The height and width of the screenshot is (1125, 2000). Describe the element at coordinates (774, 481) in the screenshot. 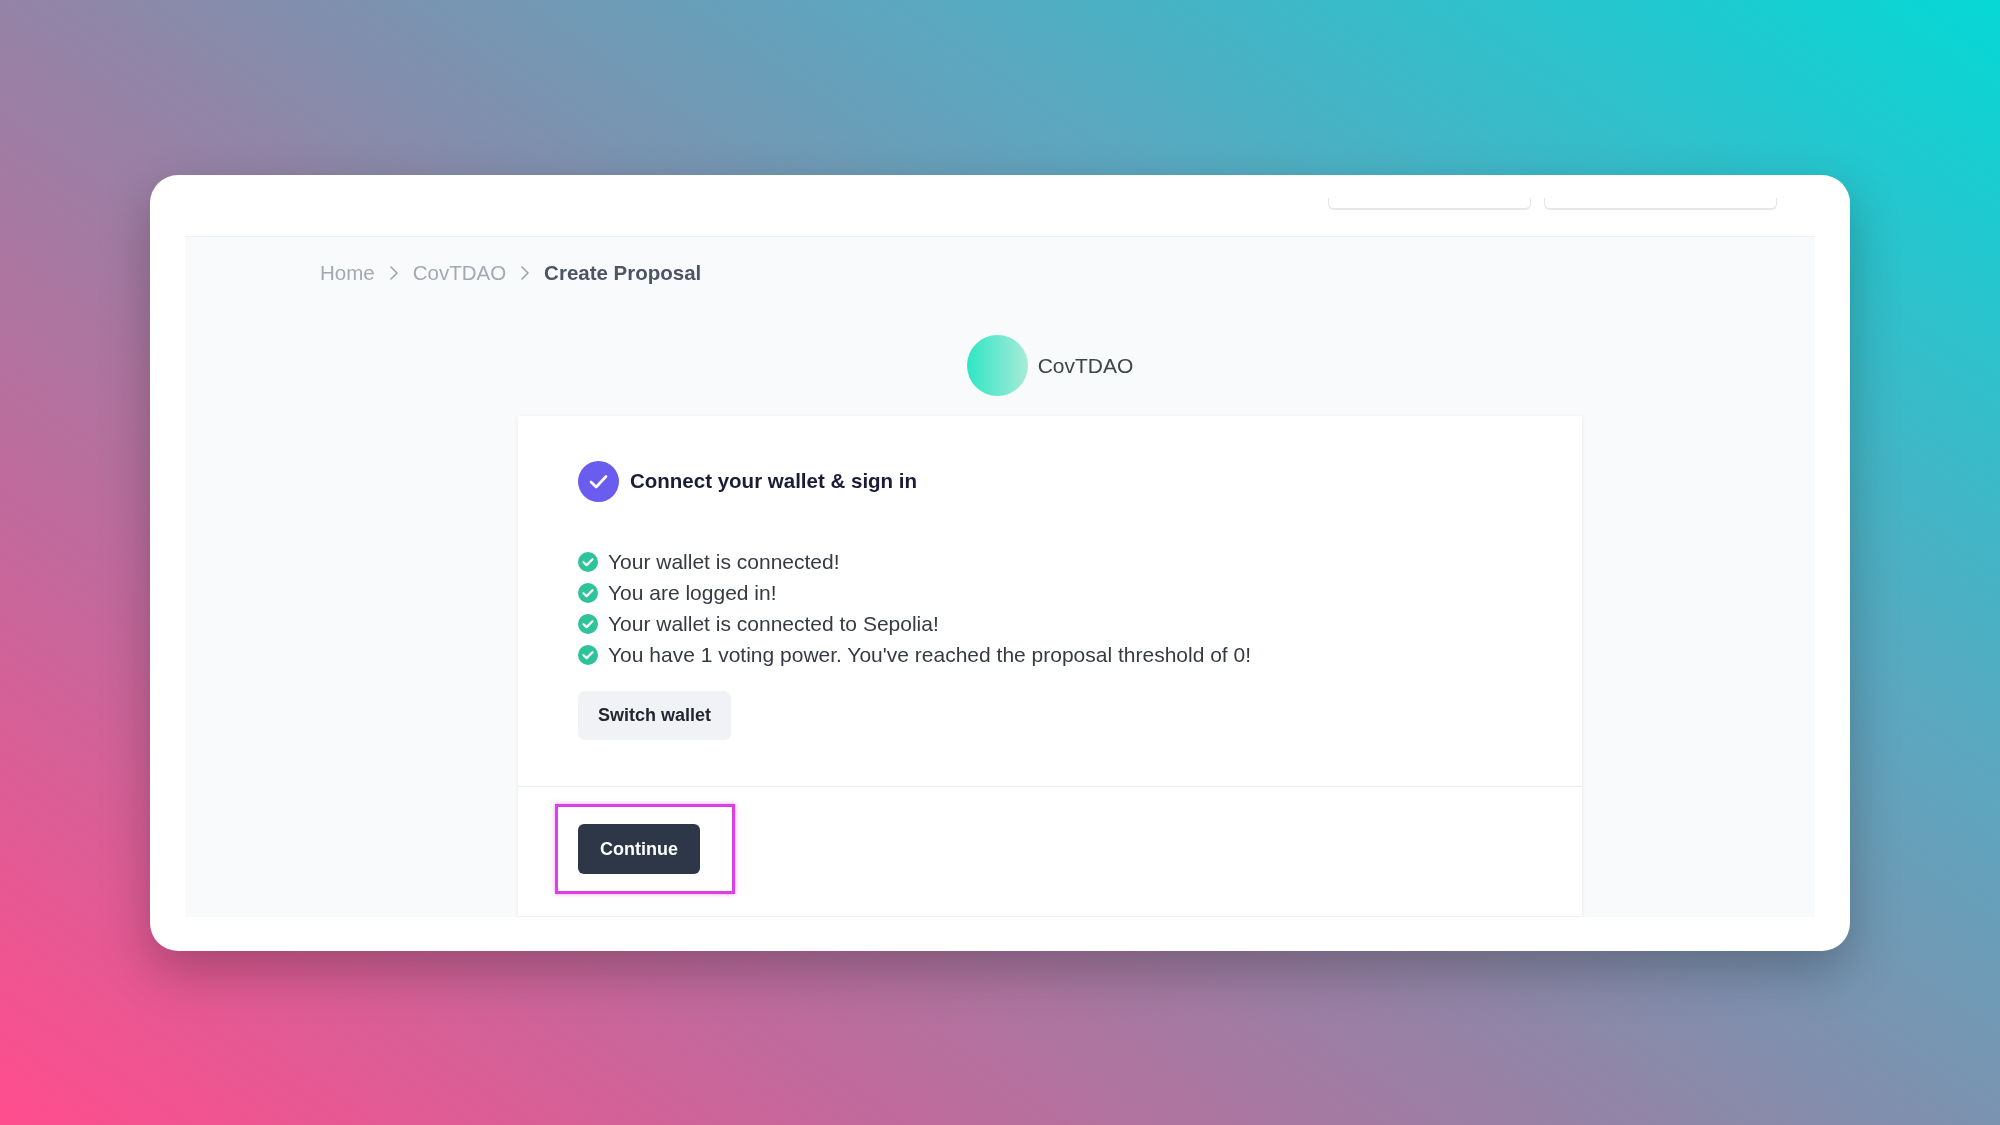

I see `step-title: Connect your wallet & sign in` at that location.